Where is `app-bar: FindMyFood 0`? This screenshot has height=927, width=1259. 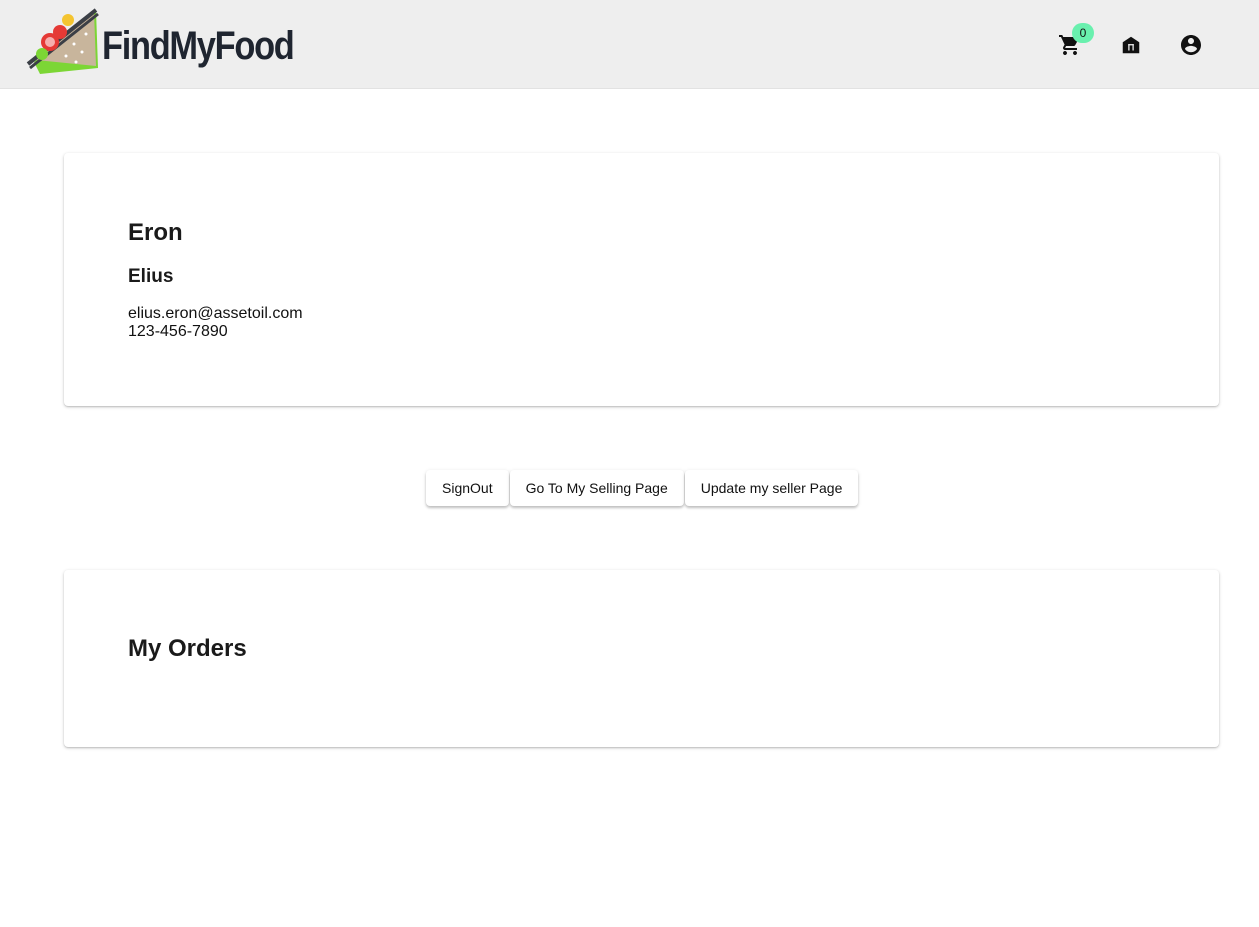
app-bar: FindMyFood 0 is located at coordinates (629, 44).